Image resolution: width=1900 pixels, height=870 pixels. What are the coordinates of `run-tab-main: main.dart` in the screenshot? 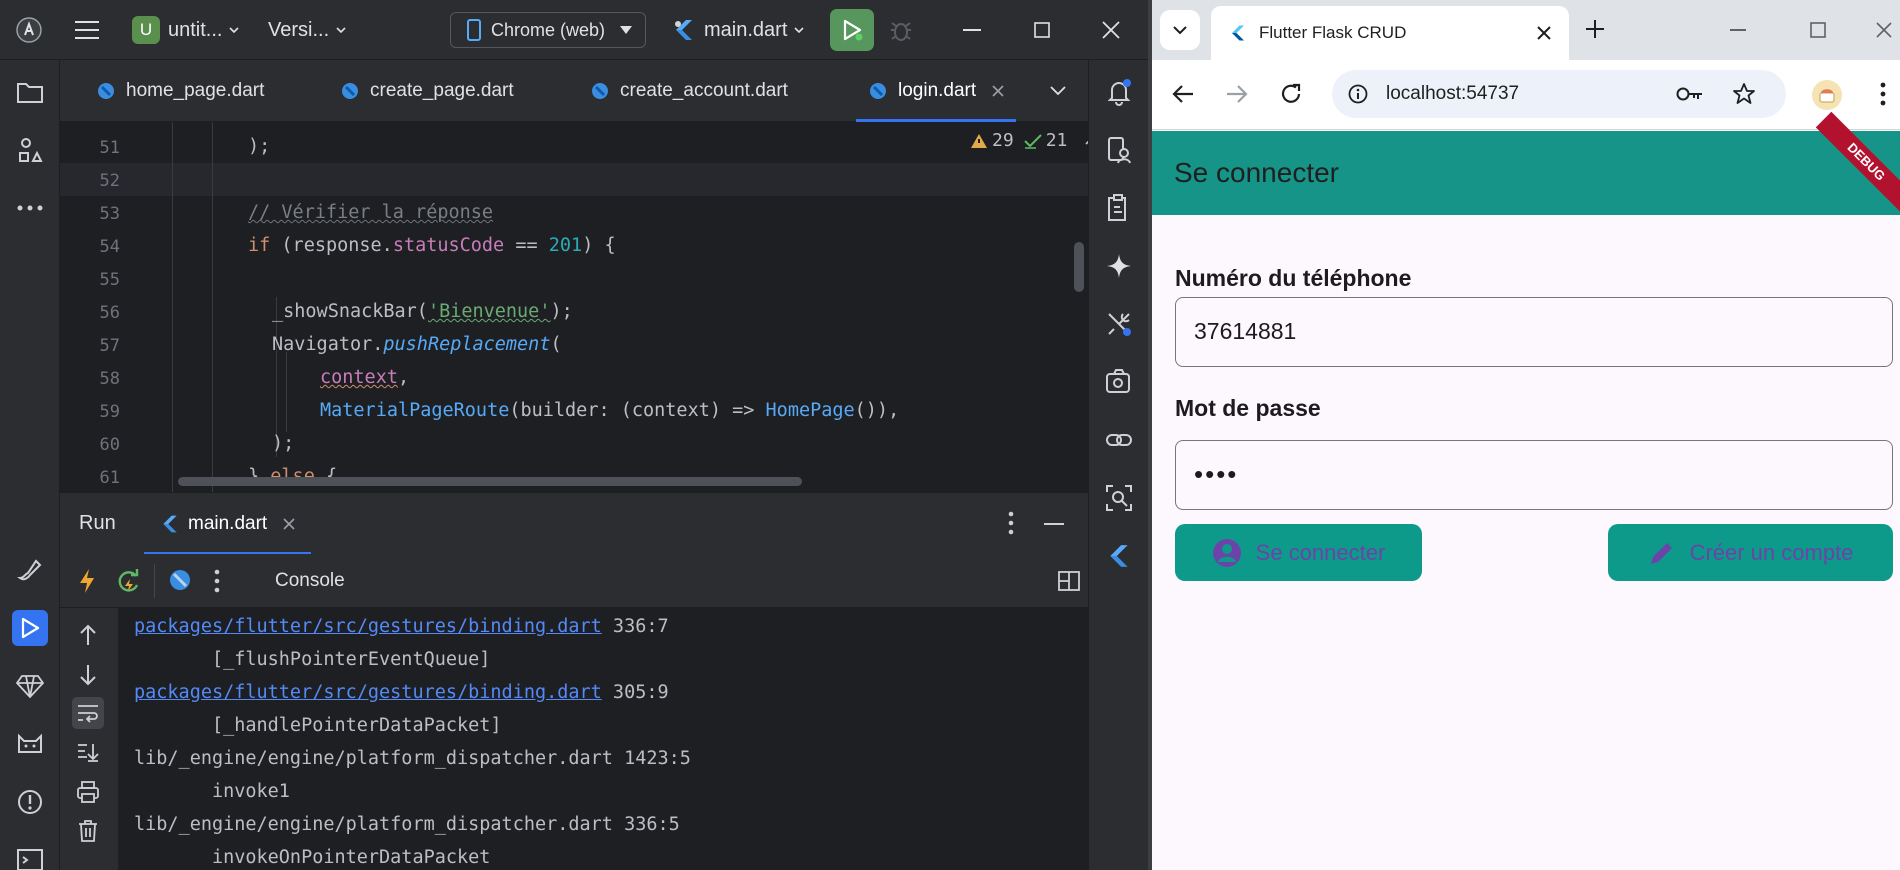 It's located at (228, 524).